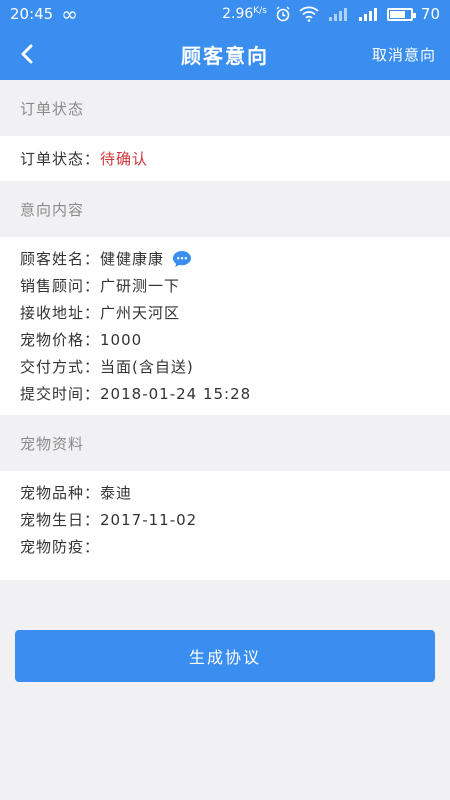 The image size is (450, 800). I want to click on network-speed: 2.96K/s, so click(244, 14).